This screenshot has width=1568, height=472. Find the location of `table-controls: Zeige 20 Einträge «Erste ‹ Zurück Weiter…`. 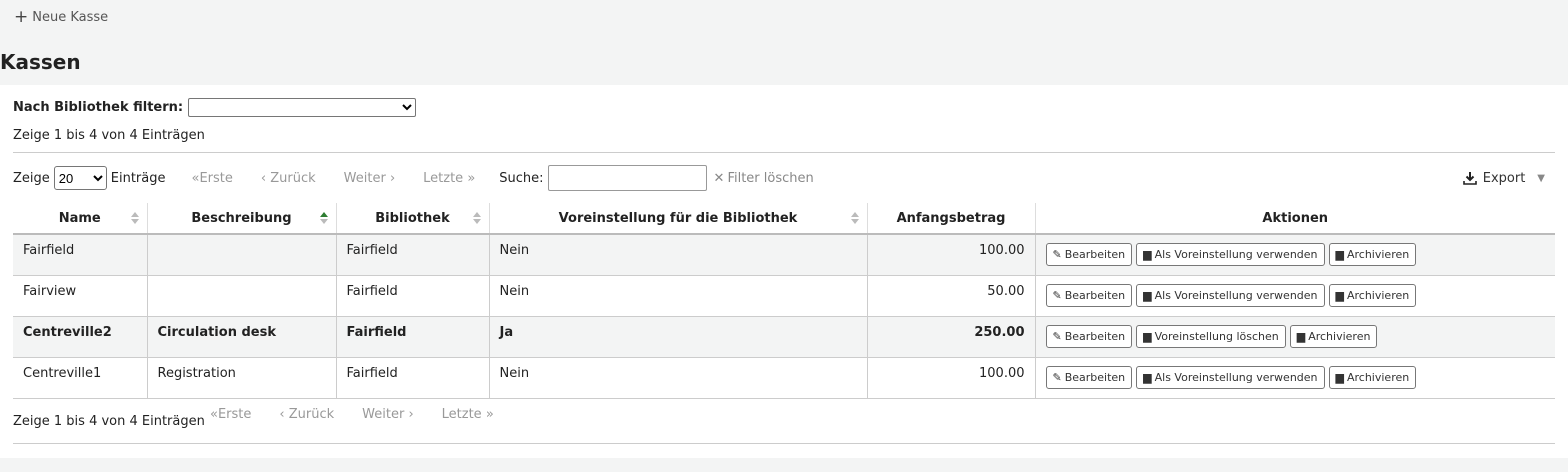

table-controls: Zeige 20 Einträge «Erste ‹ Zurück Weiter… is located at coordinates (784, 178).